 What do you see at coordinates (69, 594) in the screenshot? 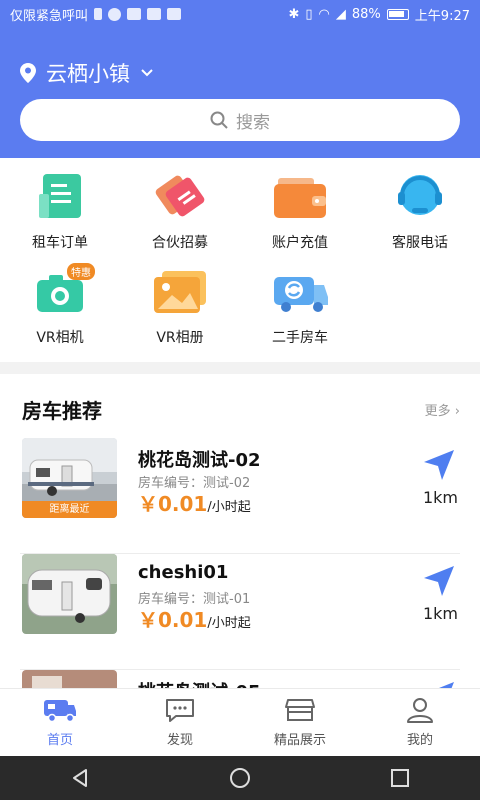
I see `rv-thumbnail` at bounding box center [69, 594].